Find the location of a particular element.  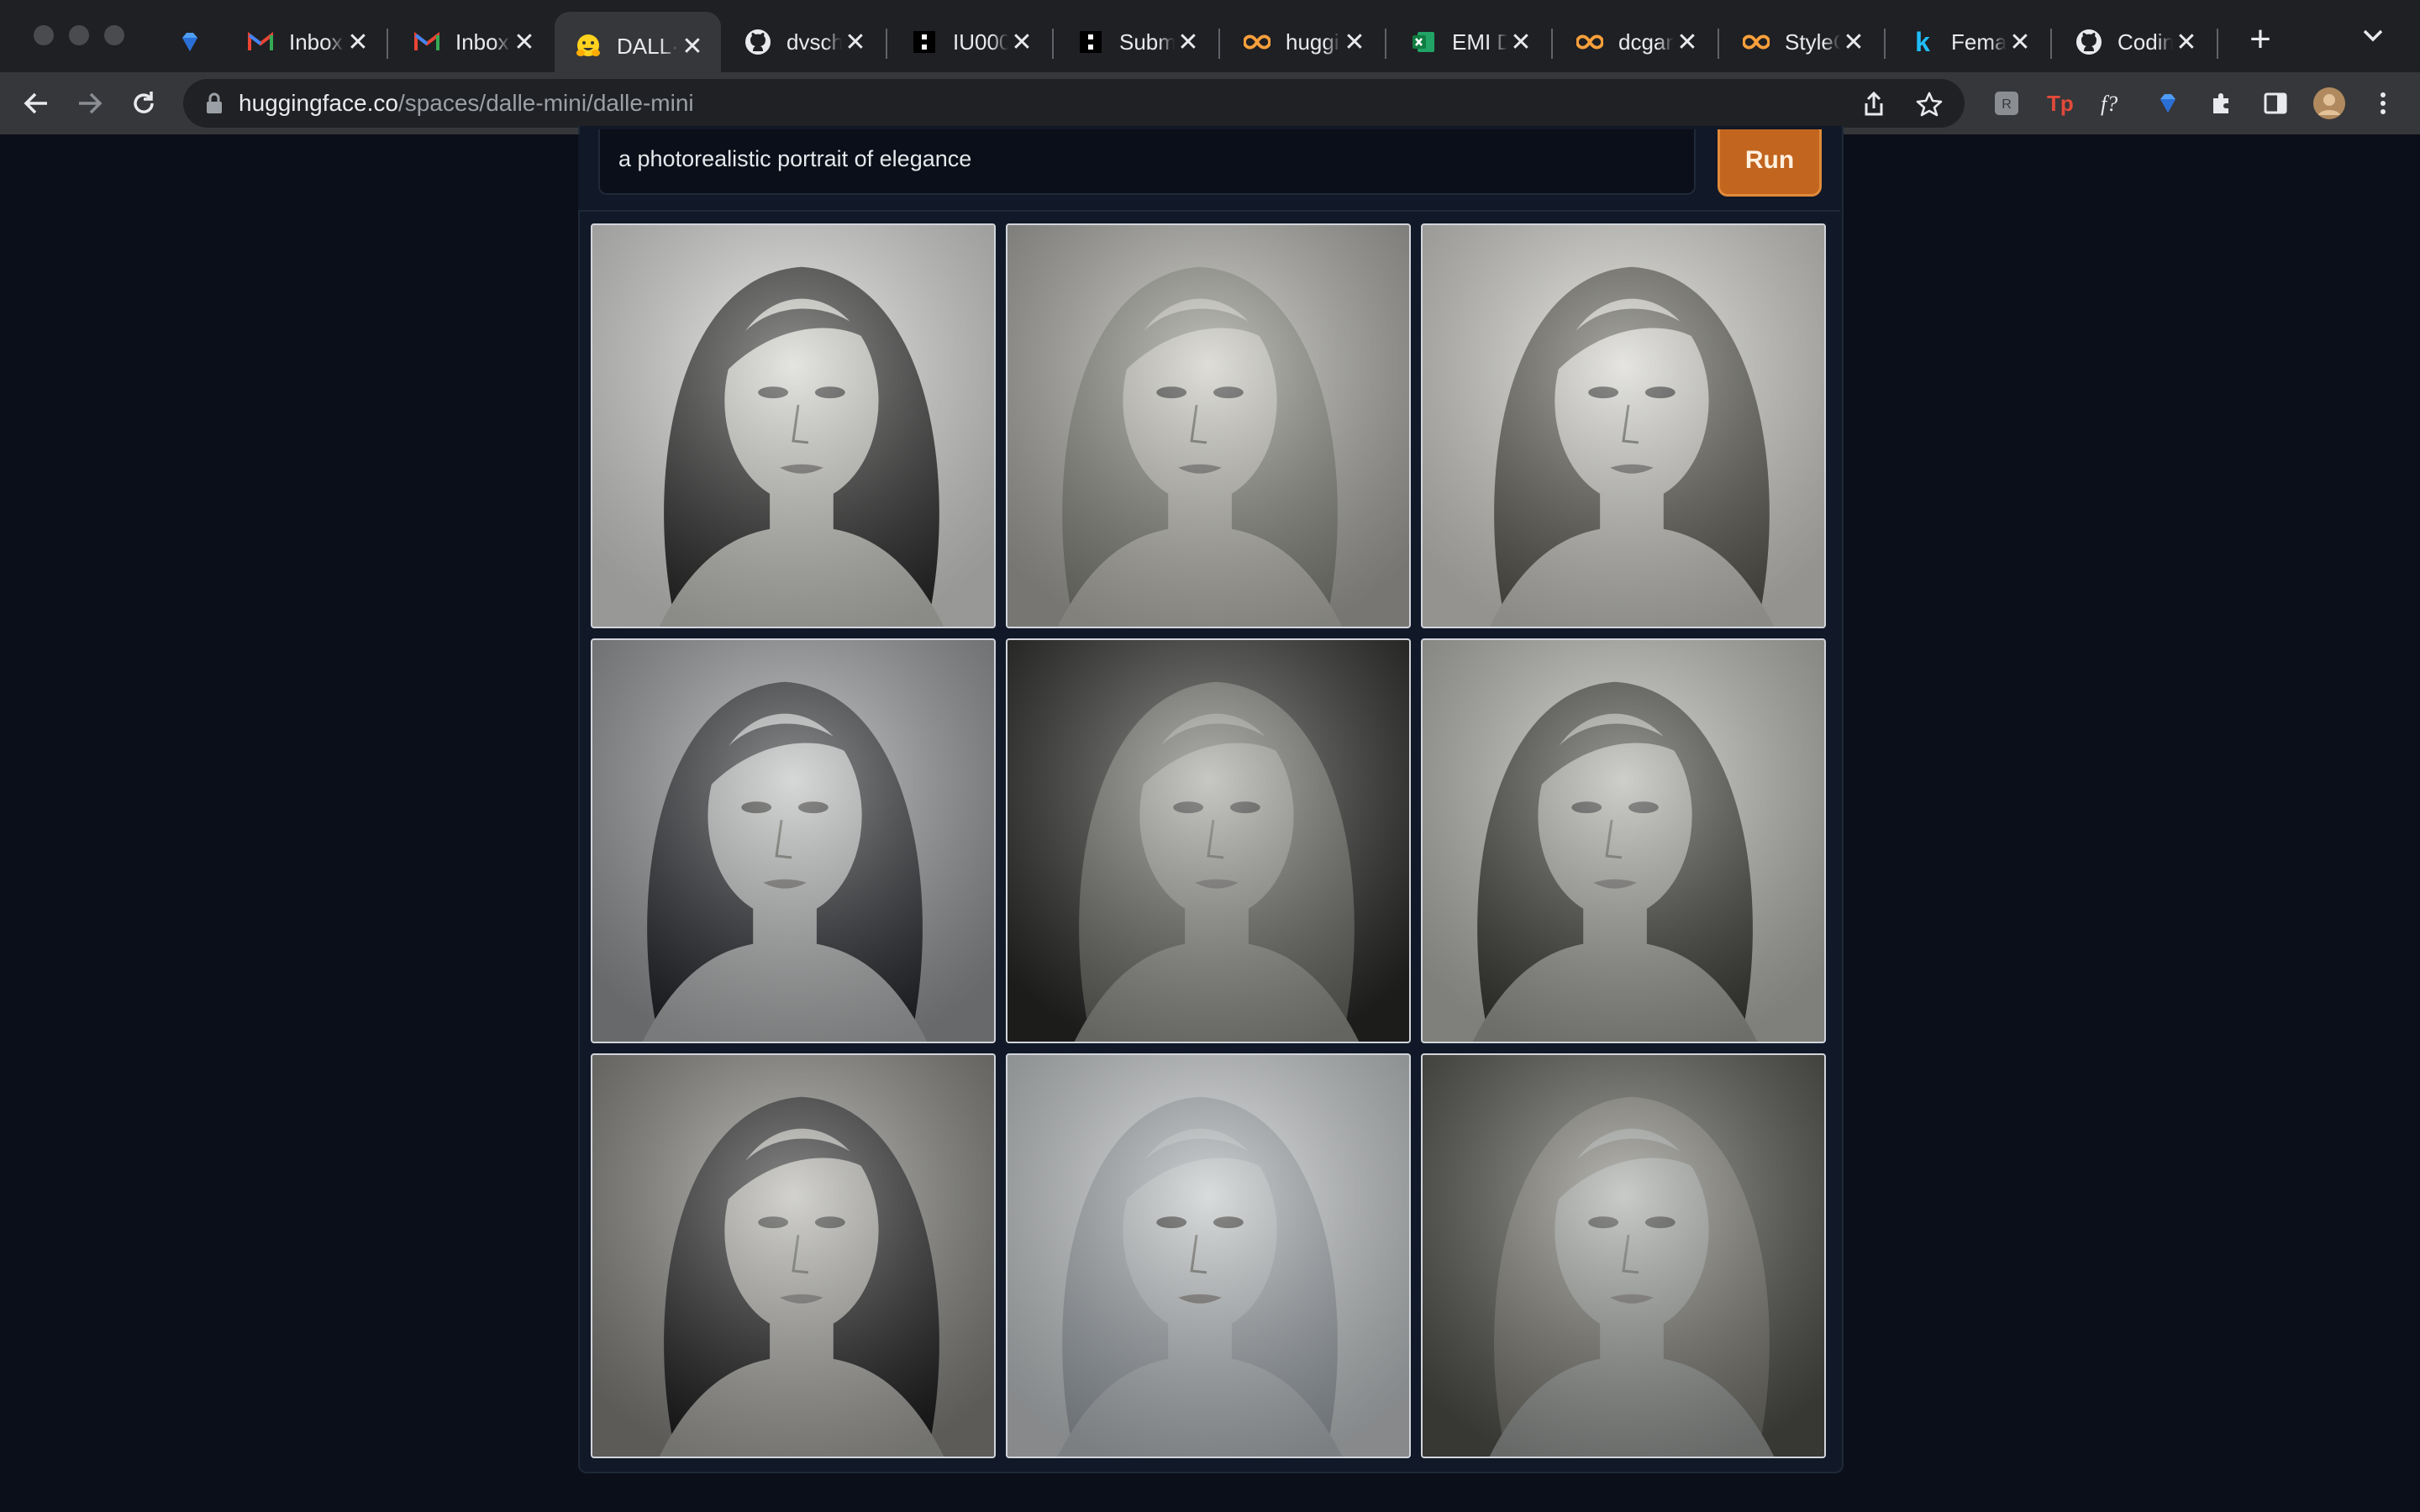

tab-title: dvsch is located at coordinates (814, 42).